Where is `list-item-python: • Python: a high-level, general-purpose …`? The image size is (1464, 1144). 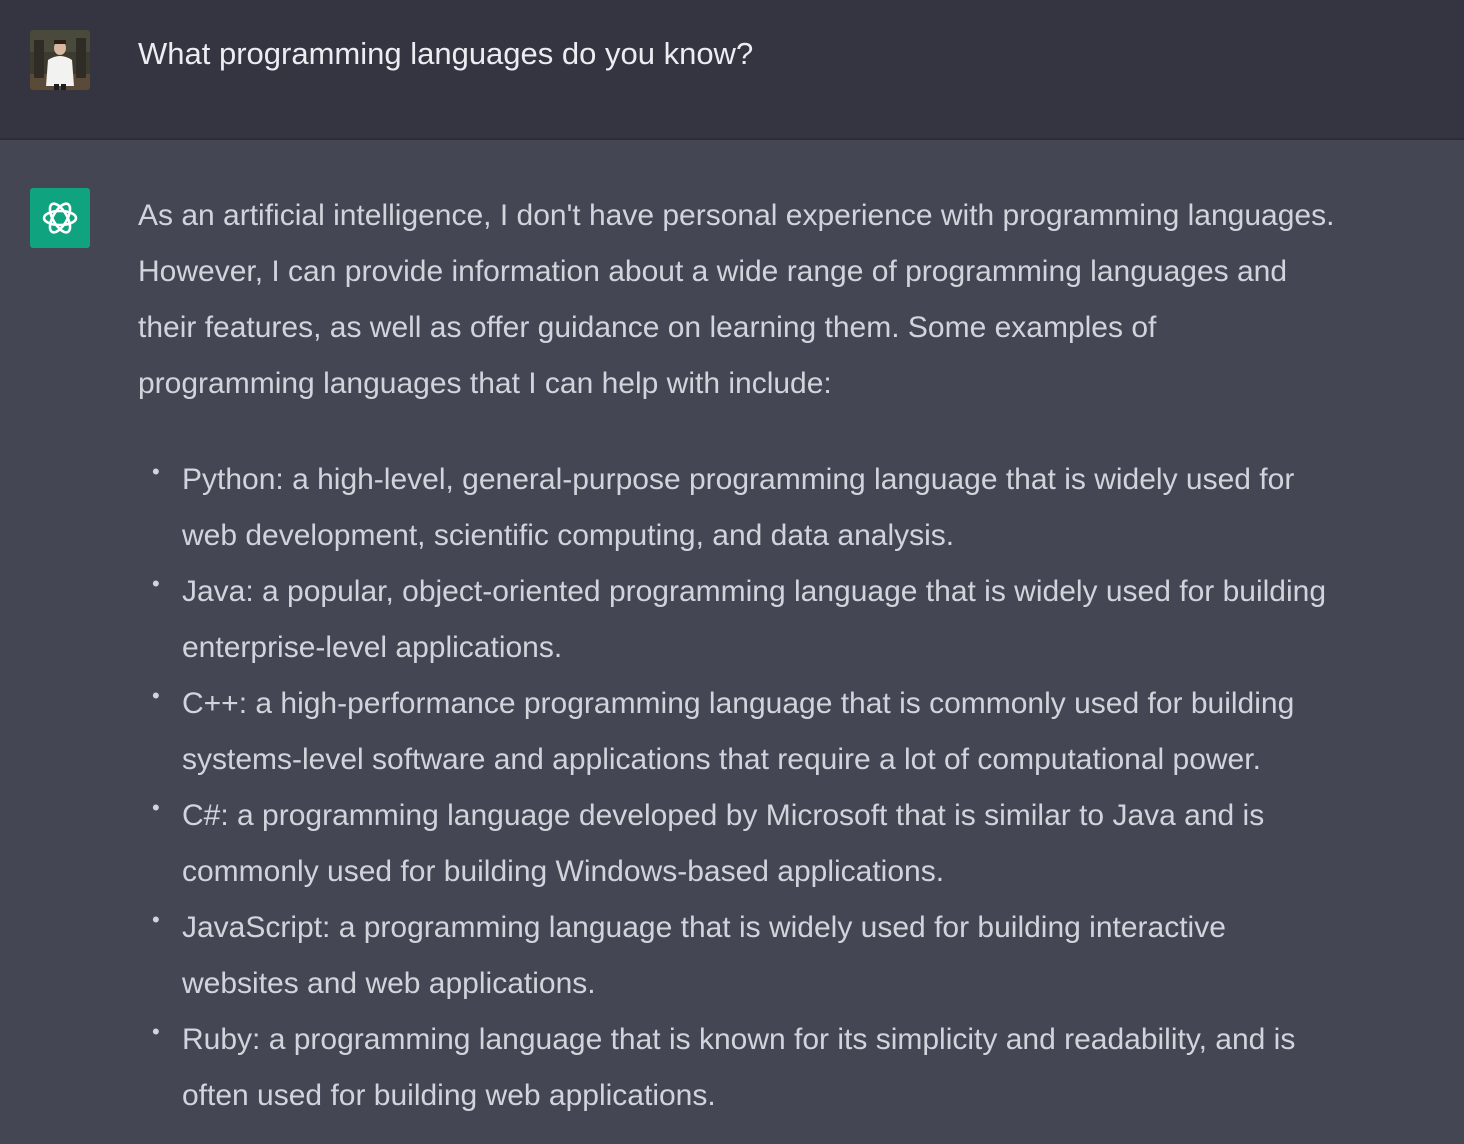 list-item-python: • Python: a high-level, general-purpose … is located at coordinates (793, 508).